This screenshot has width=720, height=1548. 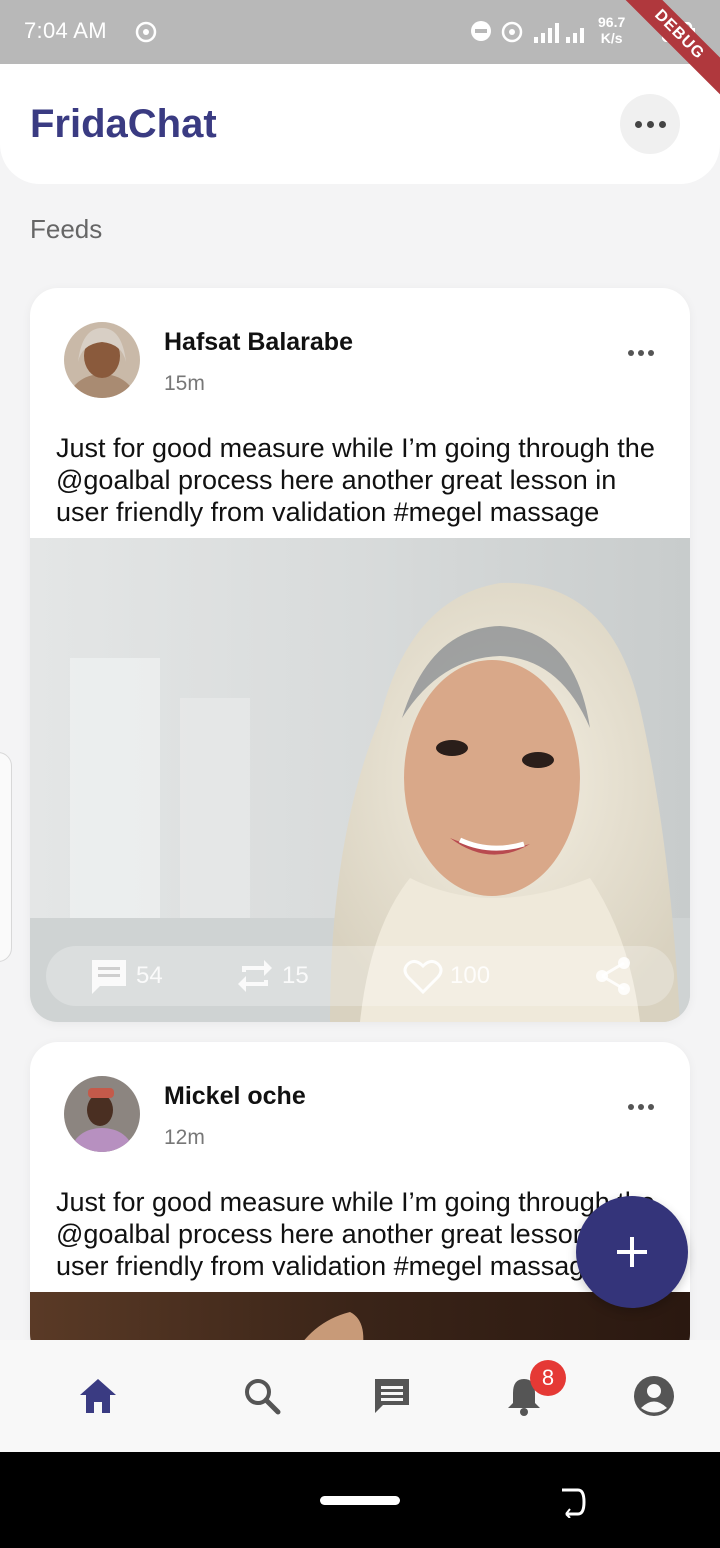 I want to click on repost-icon, so click(x=255, y=976).